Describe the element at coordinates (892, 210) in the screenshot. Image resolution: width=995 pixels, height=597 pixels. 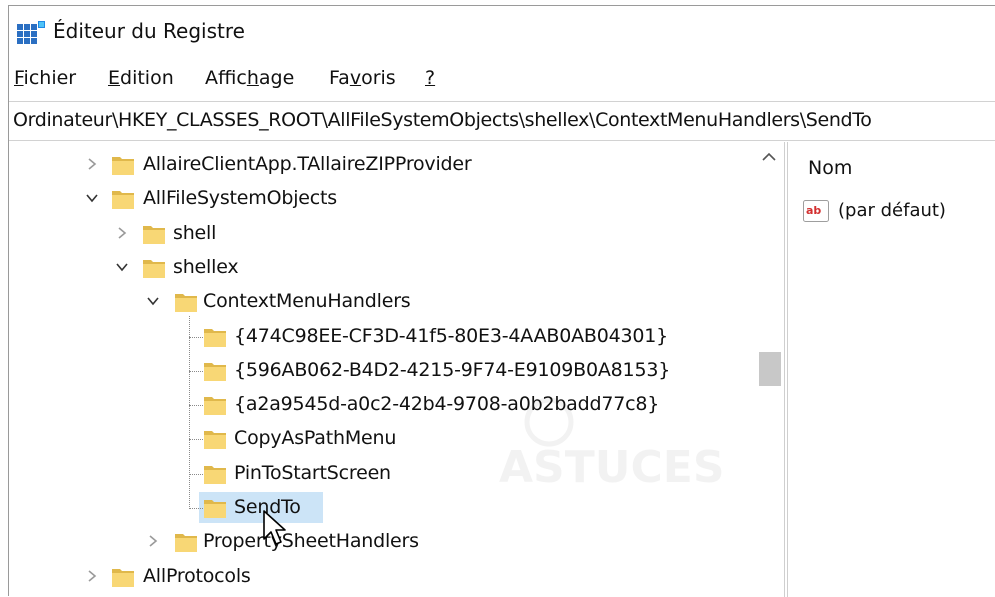
I see `value-name: (par défaut)` at that location.